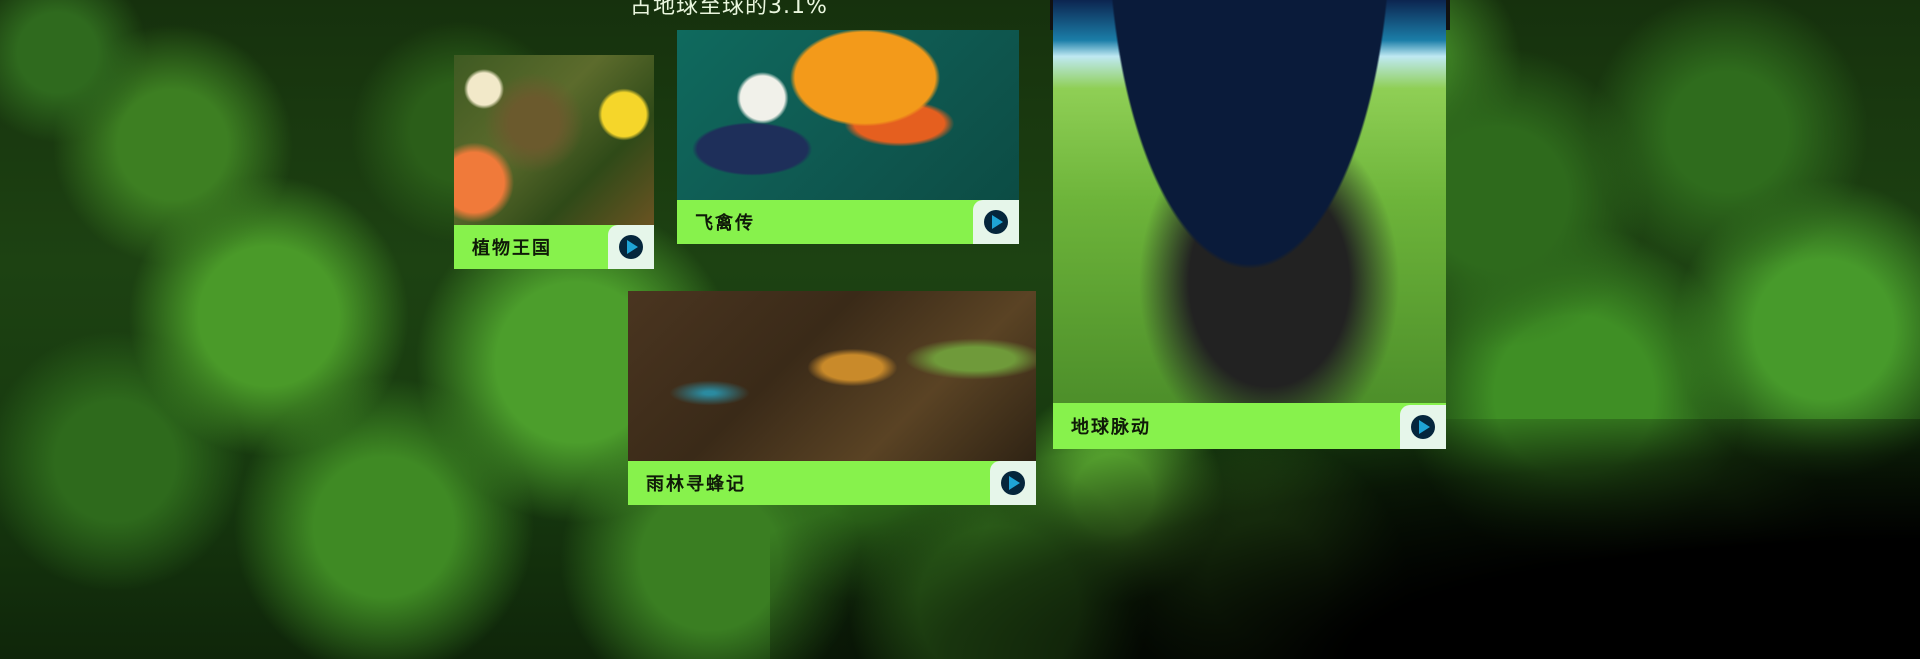 The image size is (1920, 659). I want to click on card-title: 植物王国, so click(512, 248).